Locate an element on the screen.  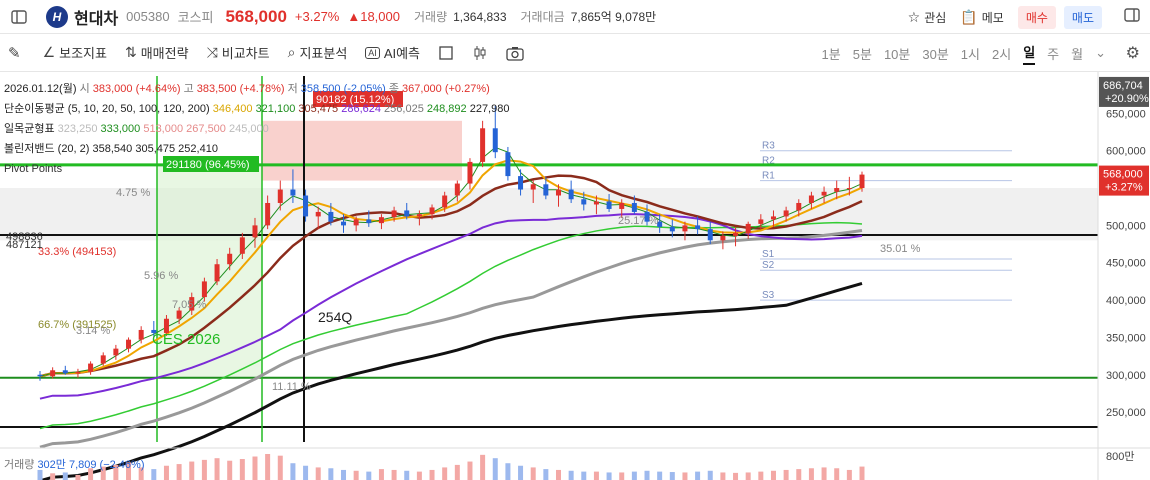
period-1min: 1분 is located at coordinates (831, 53).